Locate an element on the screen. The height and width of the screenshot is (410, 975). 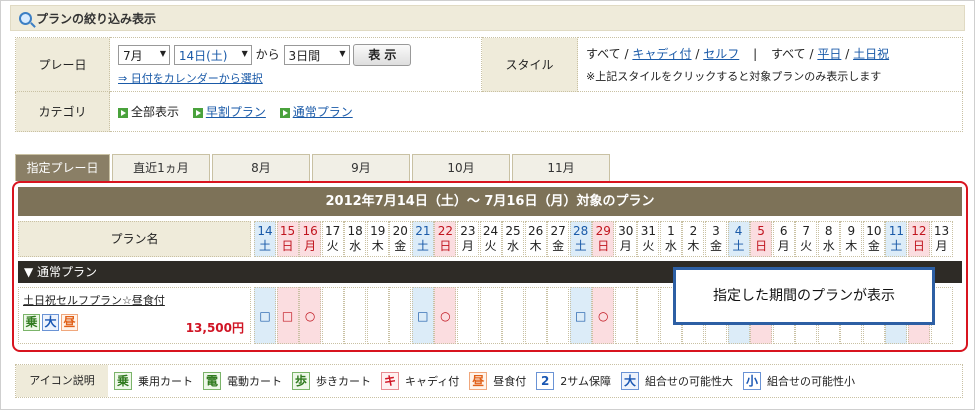
day-header-cell: 24 火 is located at coordinates (490, 239).